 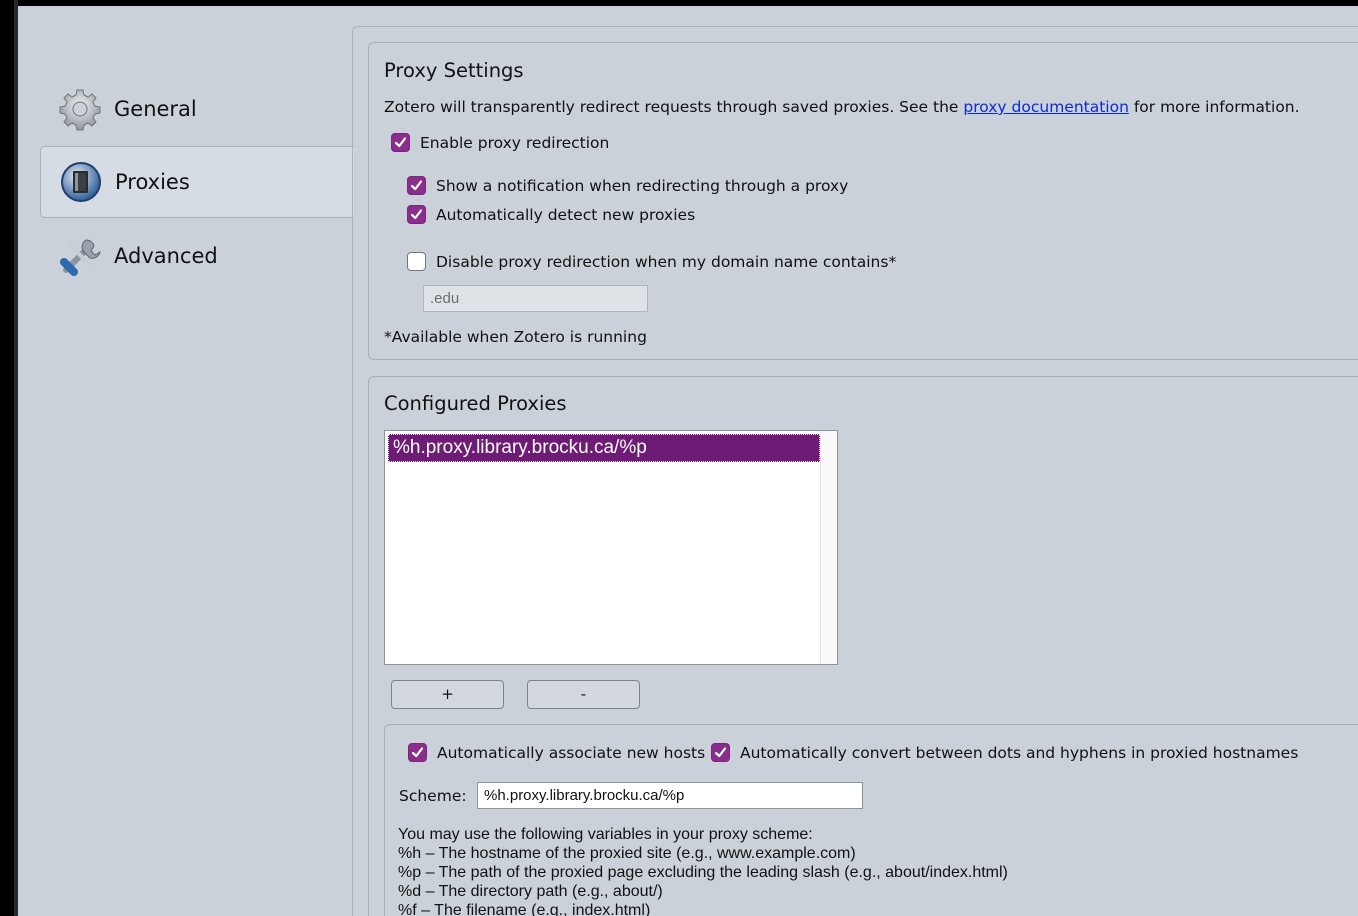 I want to click on sidebar-item-general: General, so click(x=197, y=109).